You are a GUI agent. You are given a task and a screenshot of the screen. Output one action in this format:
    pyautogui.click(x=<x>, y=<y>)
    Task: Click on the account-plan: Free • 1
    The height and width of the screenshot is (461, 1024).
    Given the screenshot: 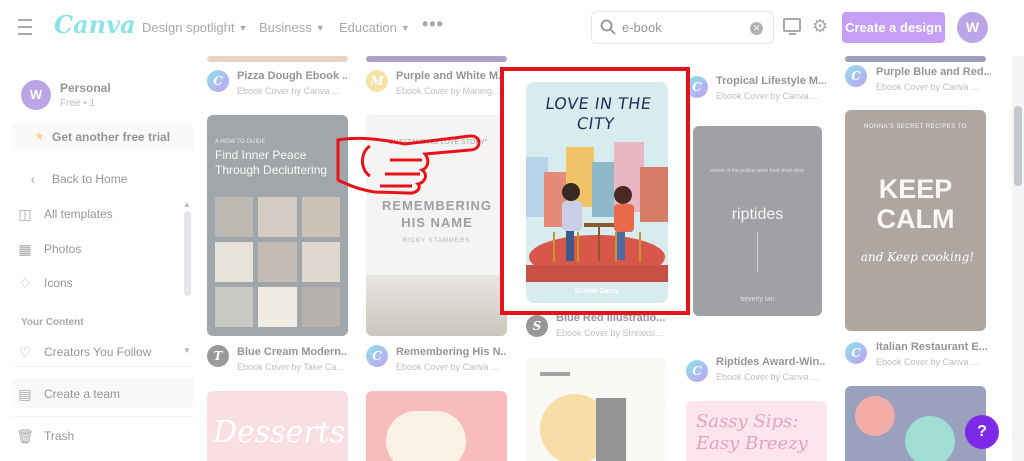 What is the action you would take?
    pyautogui.click(x=78, y=103)
    